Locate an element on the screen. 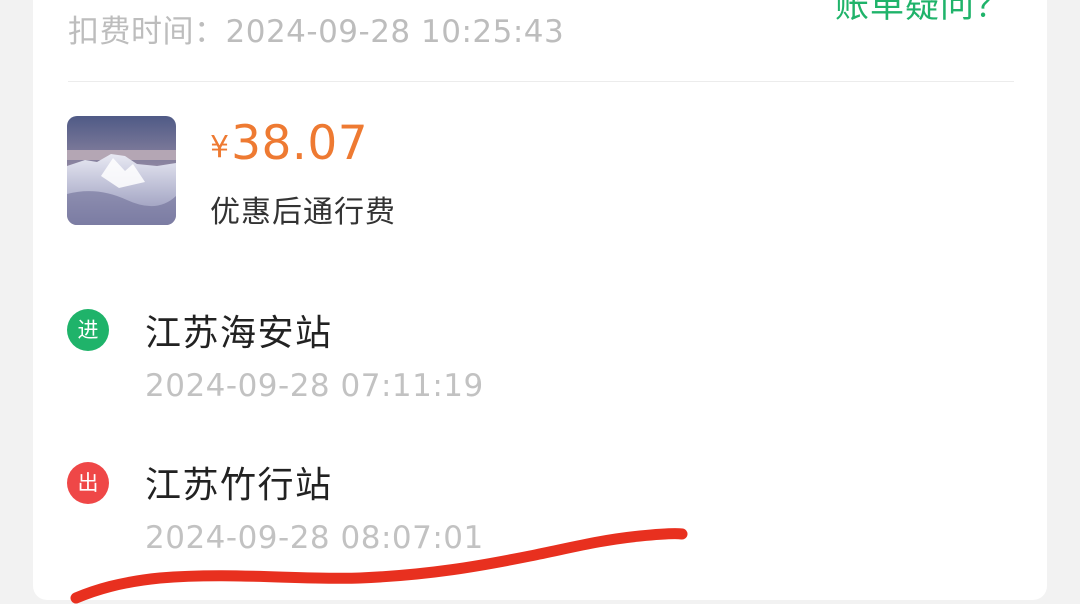 This screenshot has height=604, width=1080. exit-badge-icon: 出 is located at coordinates (88, 483).